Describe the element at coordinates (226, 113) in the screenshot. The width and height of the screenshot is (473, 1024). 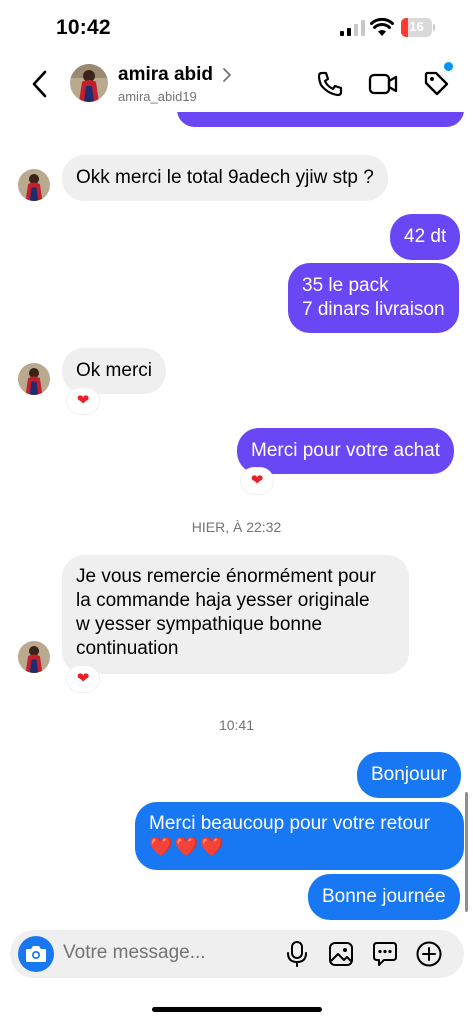
I see `message-text: livraison` at that location.